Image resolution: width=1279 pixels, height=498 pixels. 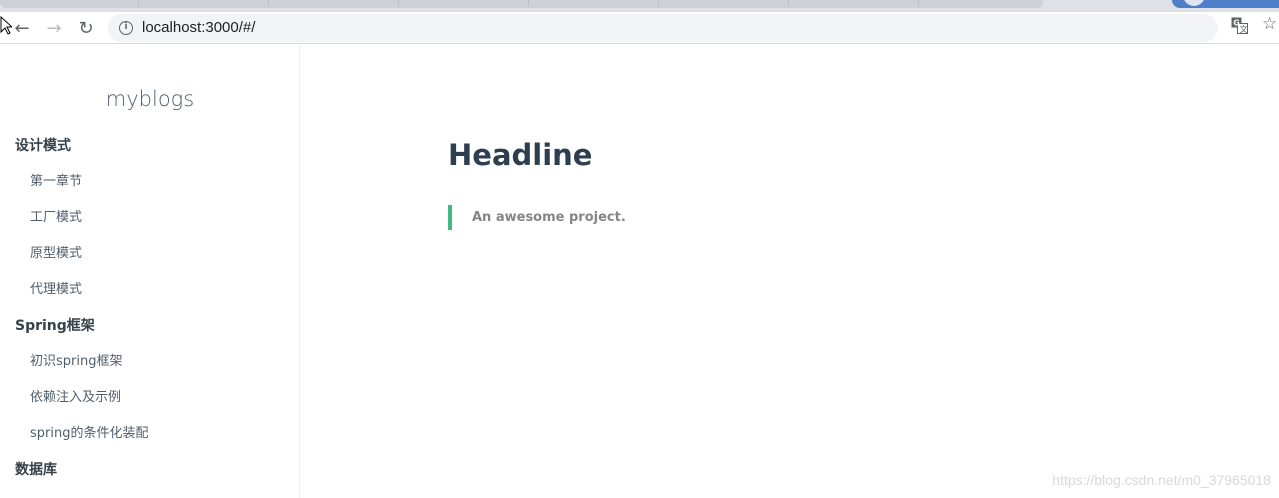 I want to click on sidebar-item-conditional-config: spring的条件化装配, so click(x=149, y=440).